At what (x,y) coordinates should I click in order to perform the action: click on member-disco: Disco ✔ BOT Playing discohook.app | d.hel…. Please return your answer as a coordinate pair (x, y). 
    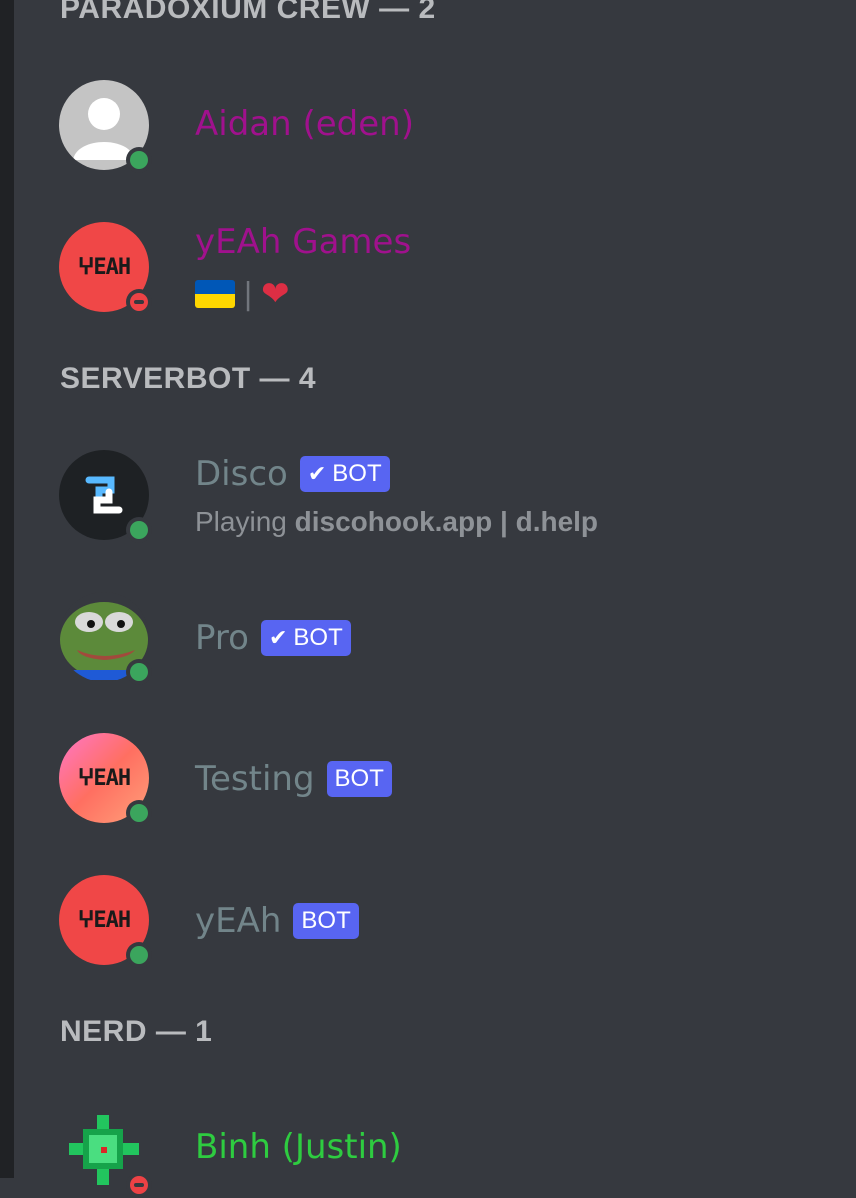
    Looking at the image, I should click on (428, 500).